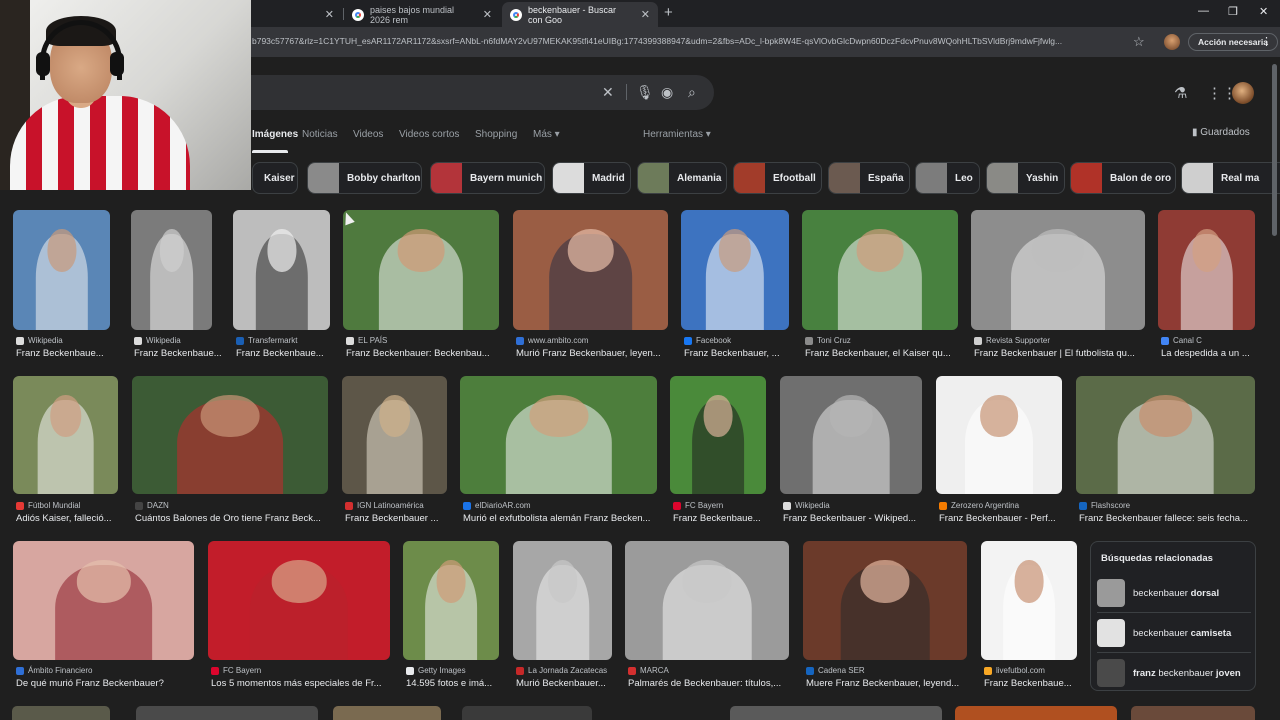 This screenshot has width=1280, height=720. I want to click on tools-button: Herramientas ▾, so click(677, 134).